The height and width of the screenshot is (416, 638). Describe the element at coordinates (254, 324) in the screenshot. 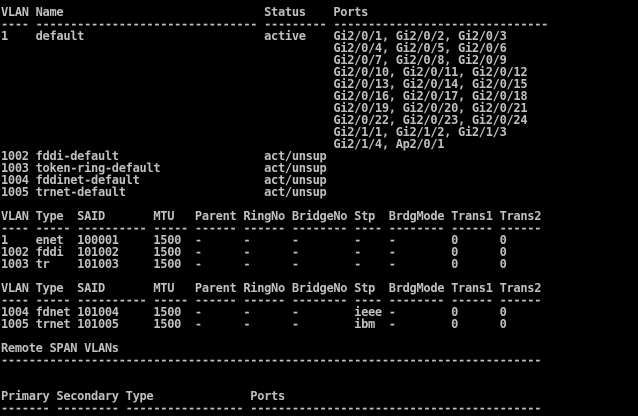

I see `terminal-line: 1005 trnet 101005 1500 - - - ibm - 0 0` at that location.